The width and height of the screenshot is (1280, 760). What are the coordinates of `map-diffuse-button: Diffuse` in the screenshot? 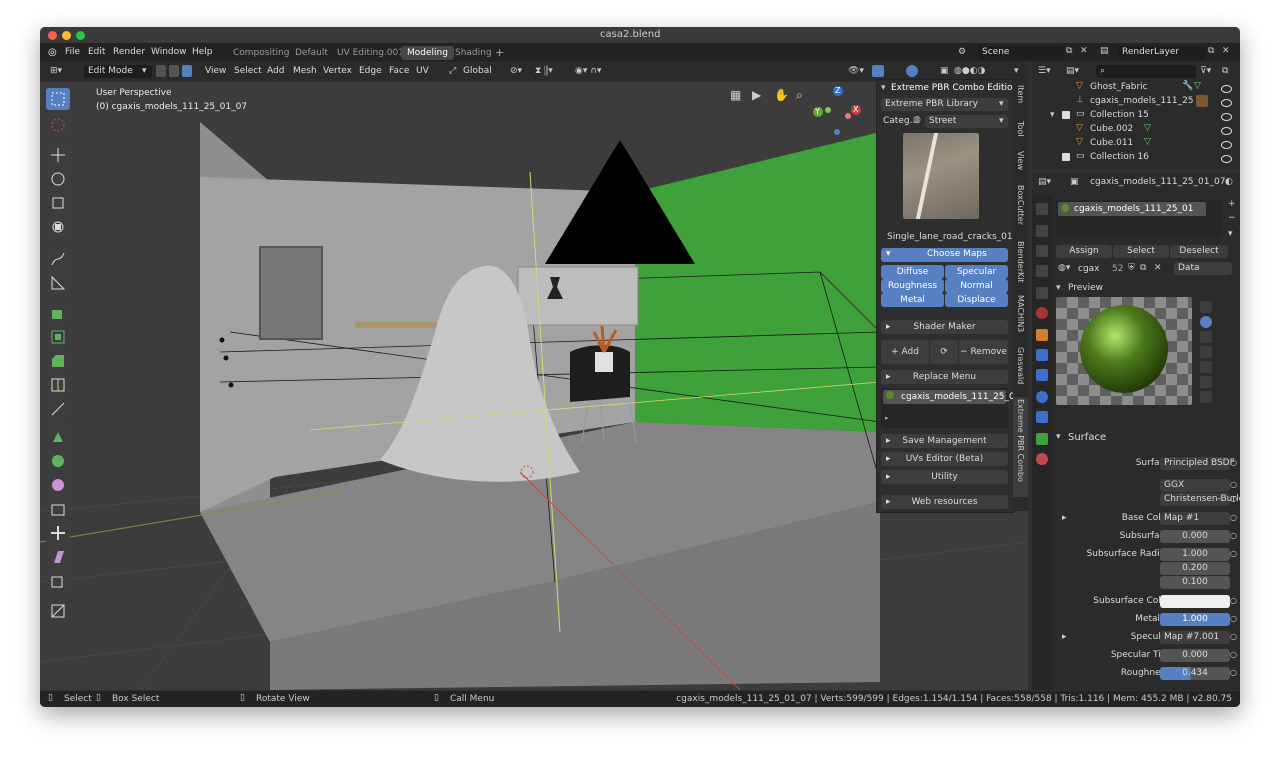 It's located at (912, 272).